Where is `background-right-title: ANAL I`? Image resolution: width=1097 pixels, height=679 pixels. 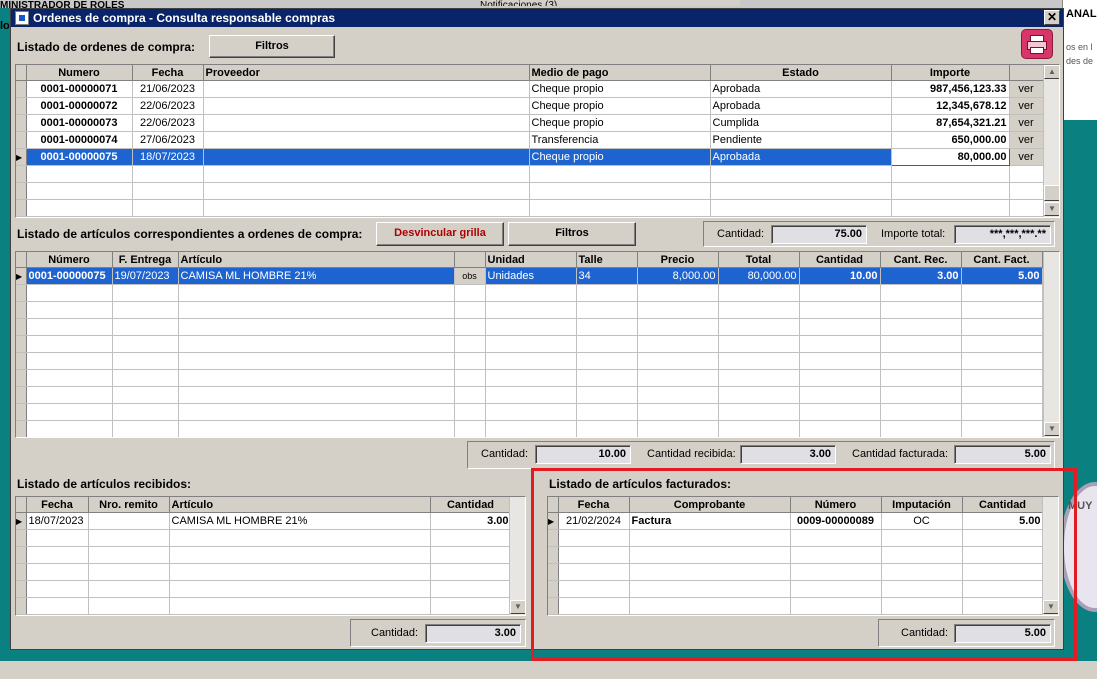 background-right-title: ANAL I is located at coordinates (1081, 14).